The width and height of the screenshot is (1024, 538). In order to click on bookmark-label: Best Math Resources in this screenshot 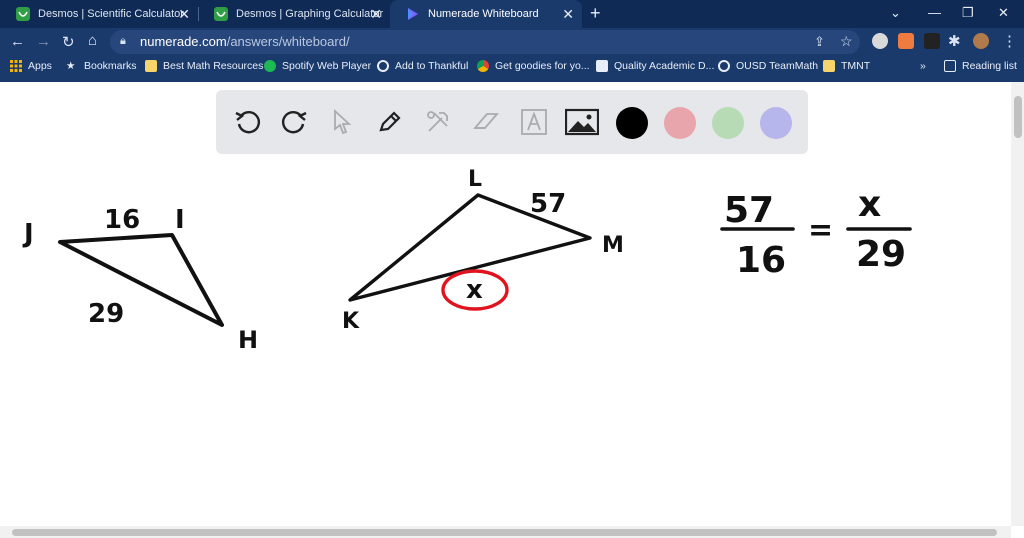, I will do `click(213, 66)`.